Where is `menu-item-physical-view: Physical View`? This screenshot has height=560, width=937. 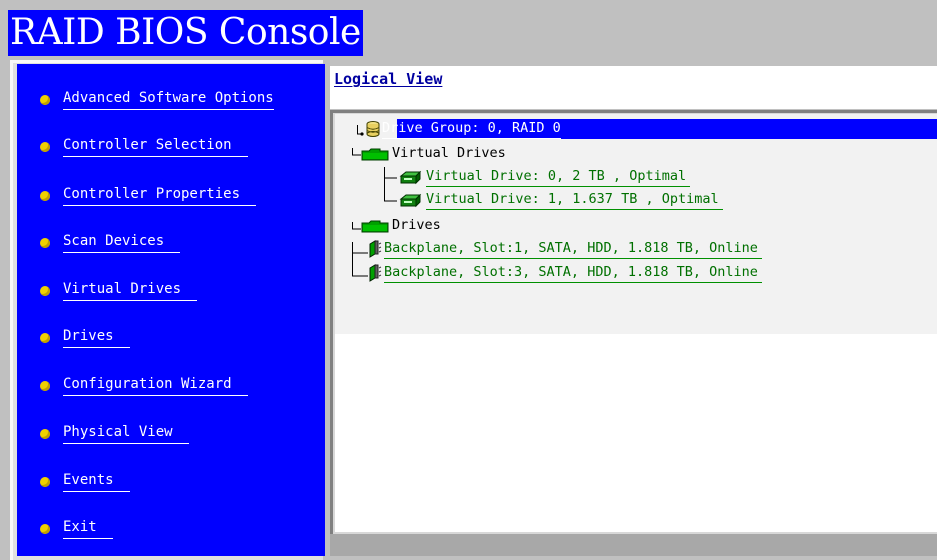 menu-item-physical-view: Physical View is located at coordinates (114, 434).